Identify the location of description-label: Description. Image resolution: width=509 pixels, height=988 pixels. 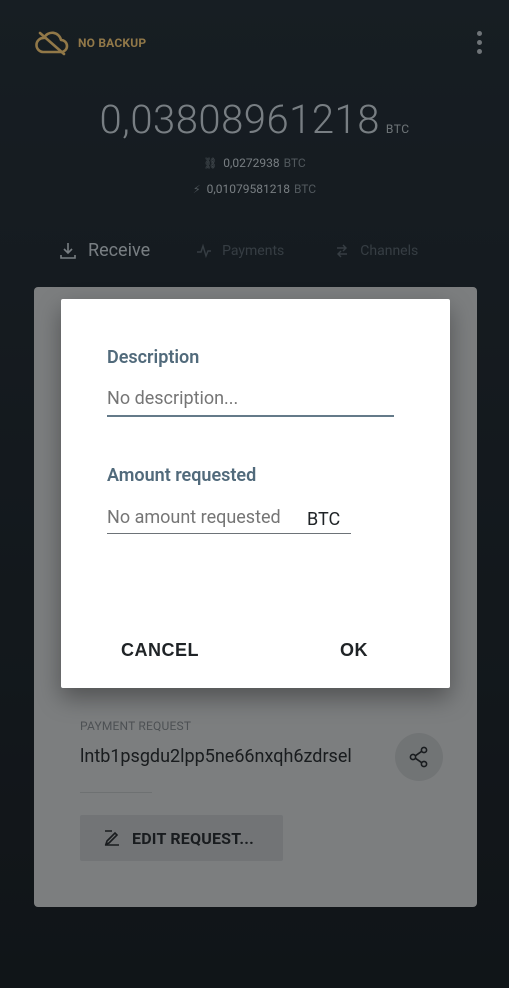
(153, 357).